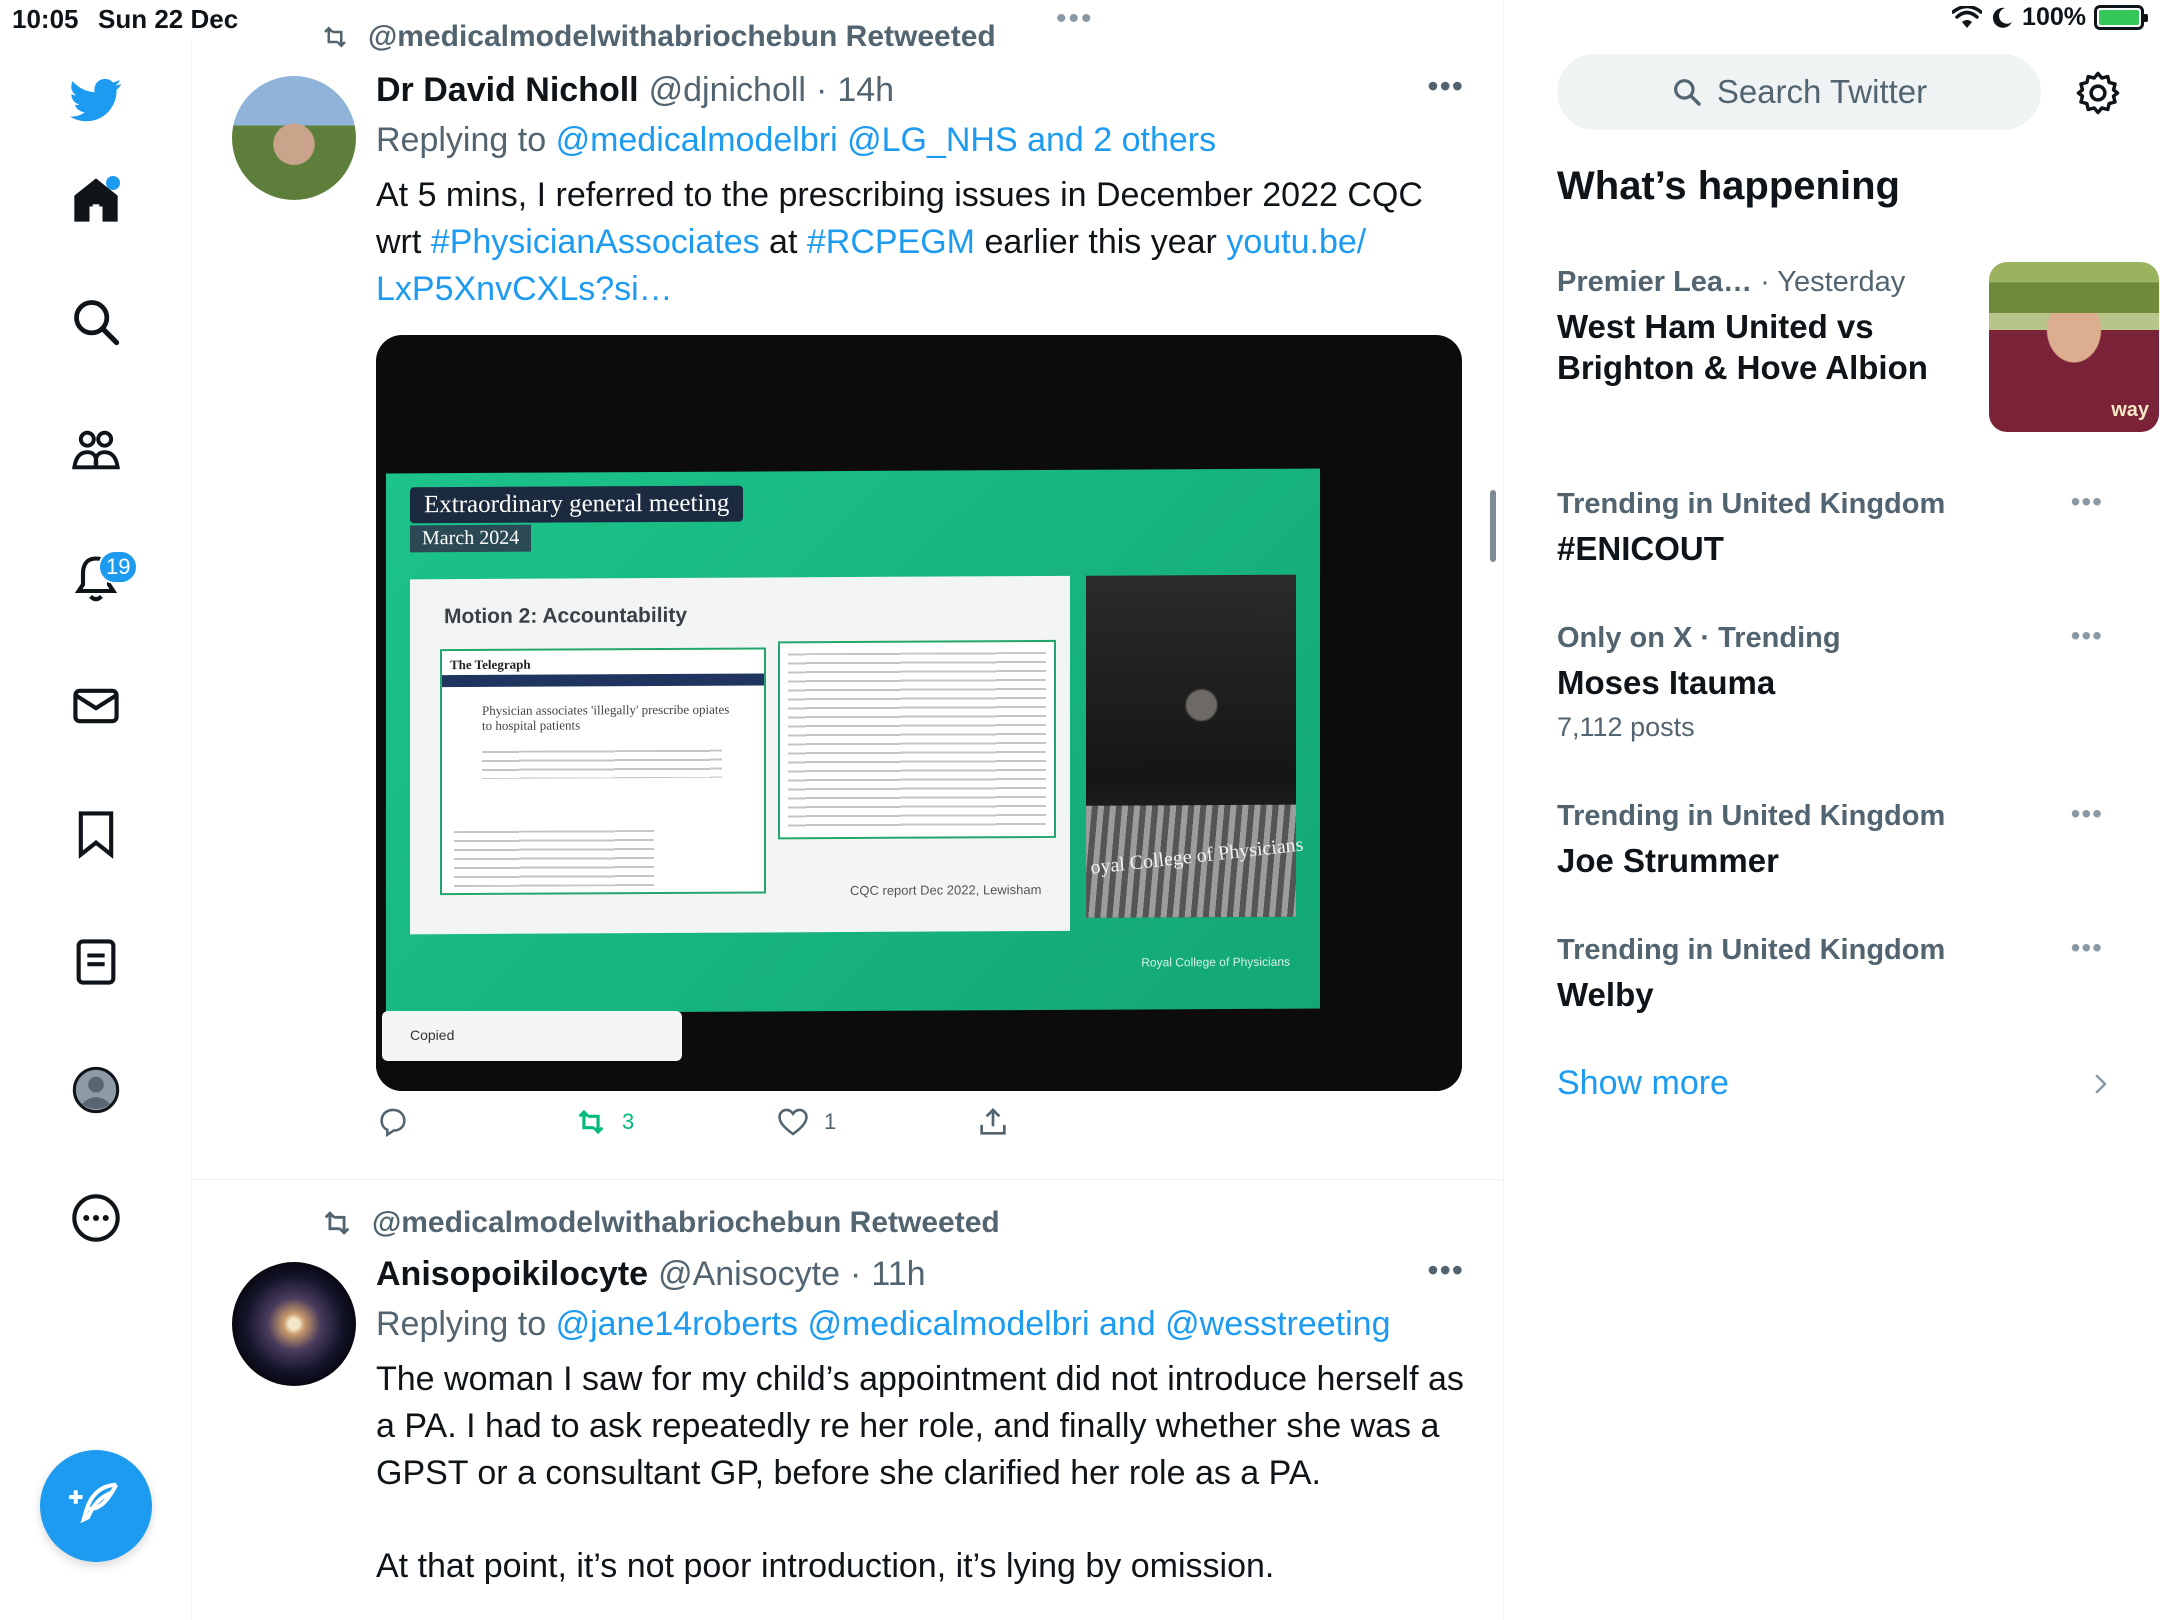 Image resolution: width=2160 pixels, height=1620 pixels. I want to click on more-icon, so click(96, 1218).